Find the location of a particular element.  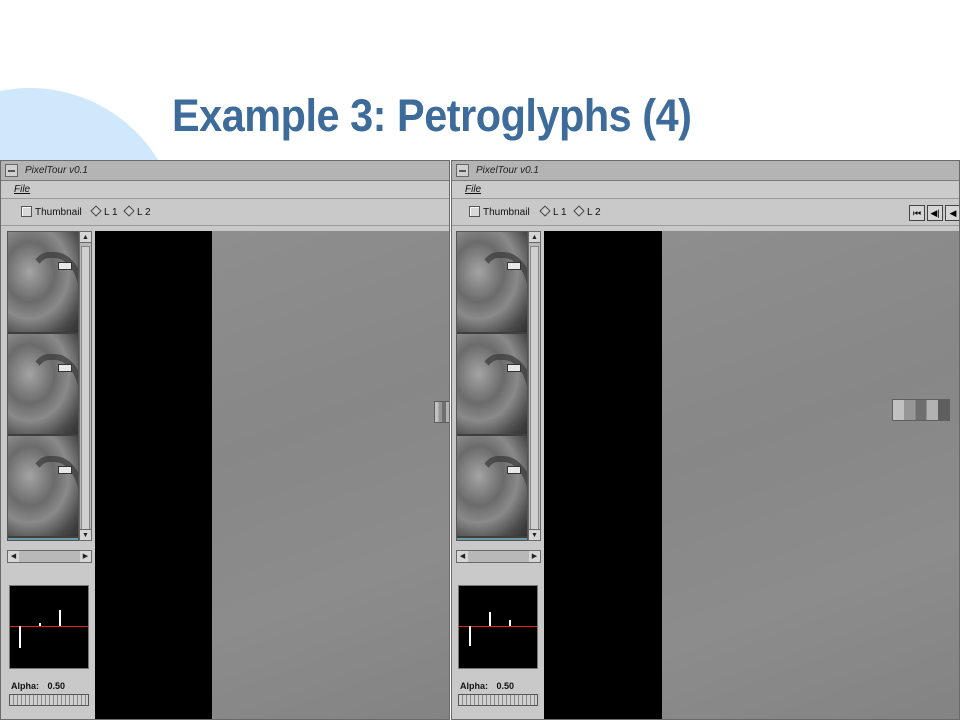

step-back-icon: ◀| is located at coordinates (935, 213).